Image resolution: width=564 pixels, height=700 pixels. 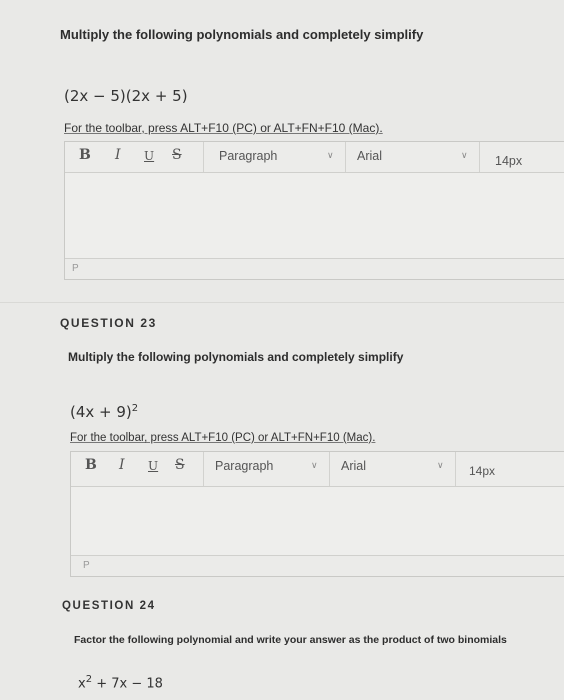 I want to click on q23-text-area, so click(x=317, y=521).